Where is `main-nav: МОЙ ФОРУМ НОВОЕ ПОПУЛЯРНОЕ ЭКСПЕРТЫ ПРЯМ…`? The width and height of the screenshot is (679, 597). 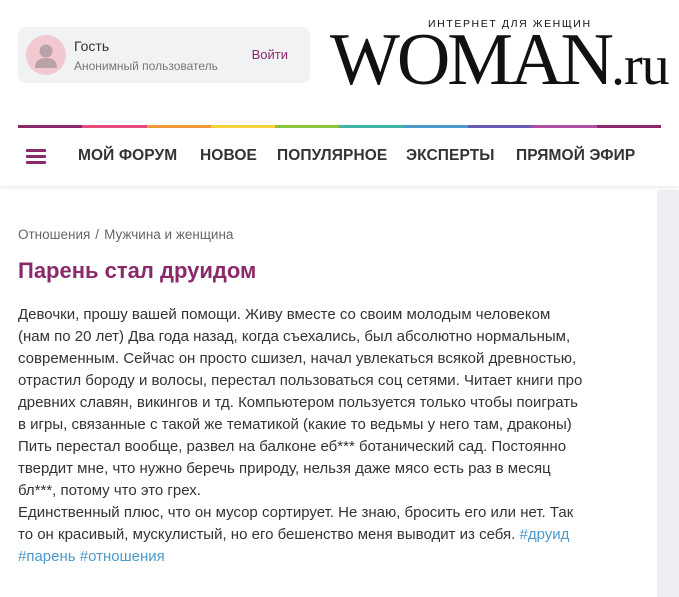
main-nav: МОЙ ФОРУМ НОВОЕ ПОПУЛЯРНОЕ ЭКСПЕРТЫ ПРЯМ… is located at coordinates (339, 157).